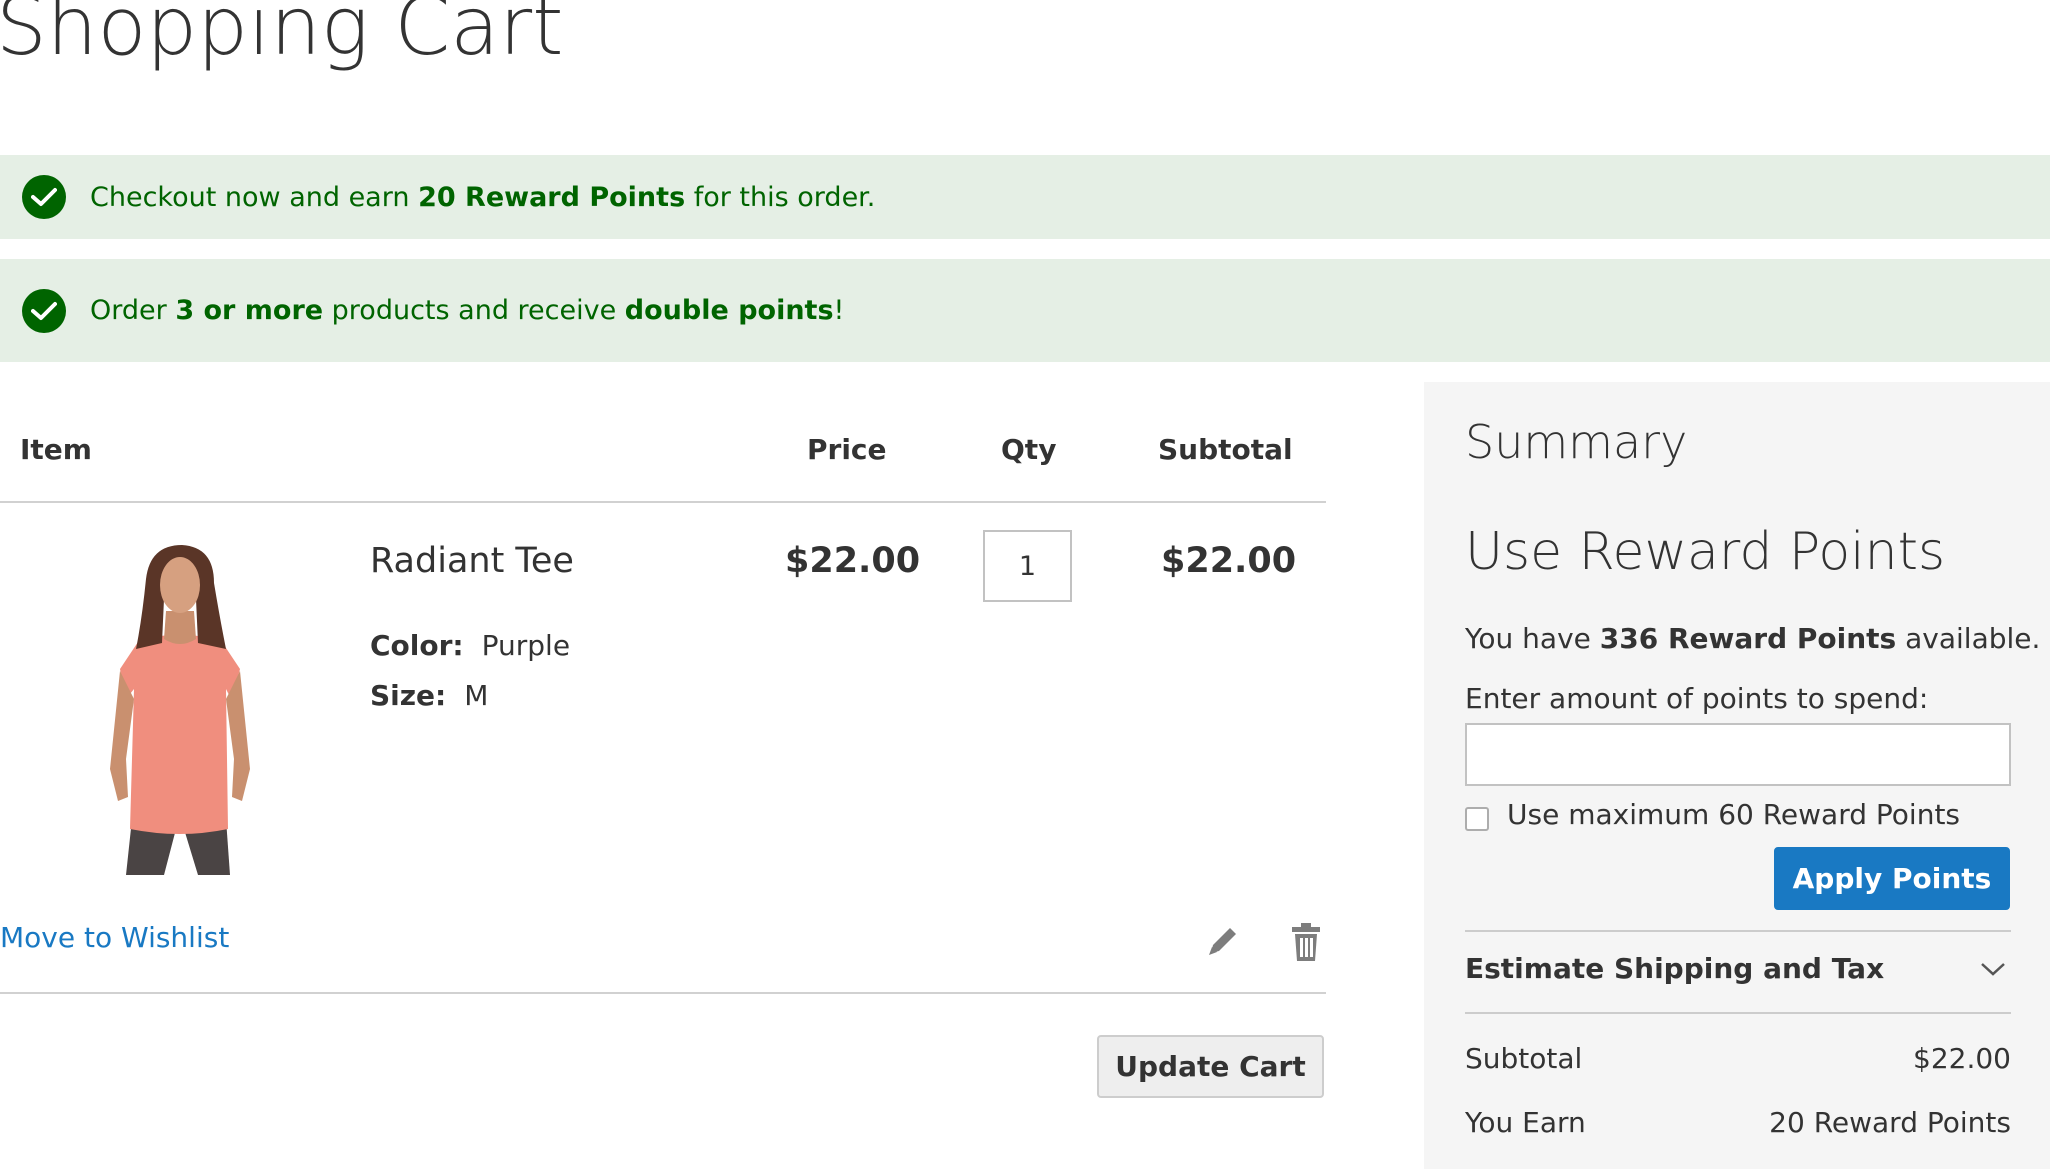 This screenshot has width=2050, height=1169. I want to click on totals-earn-row: You Earn 20 Reward Points, so click(1738, 1122).